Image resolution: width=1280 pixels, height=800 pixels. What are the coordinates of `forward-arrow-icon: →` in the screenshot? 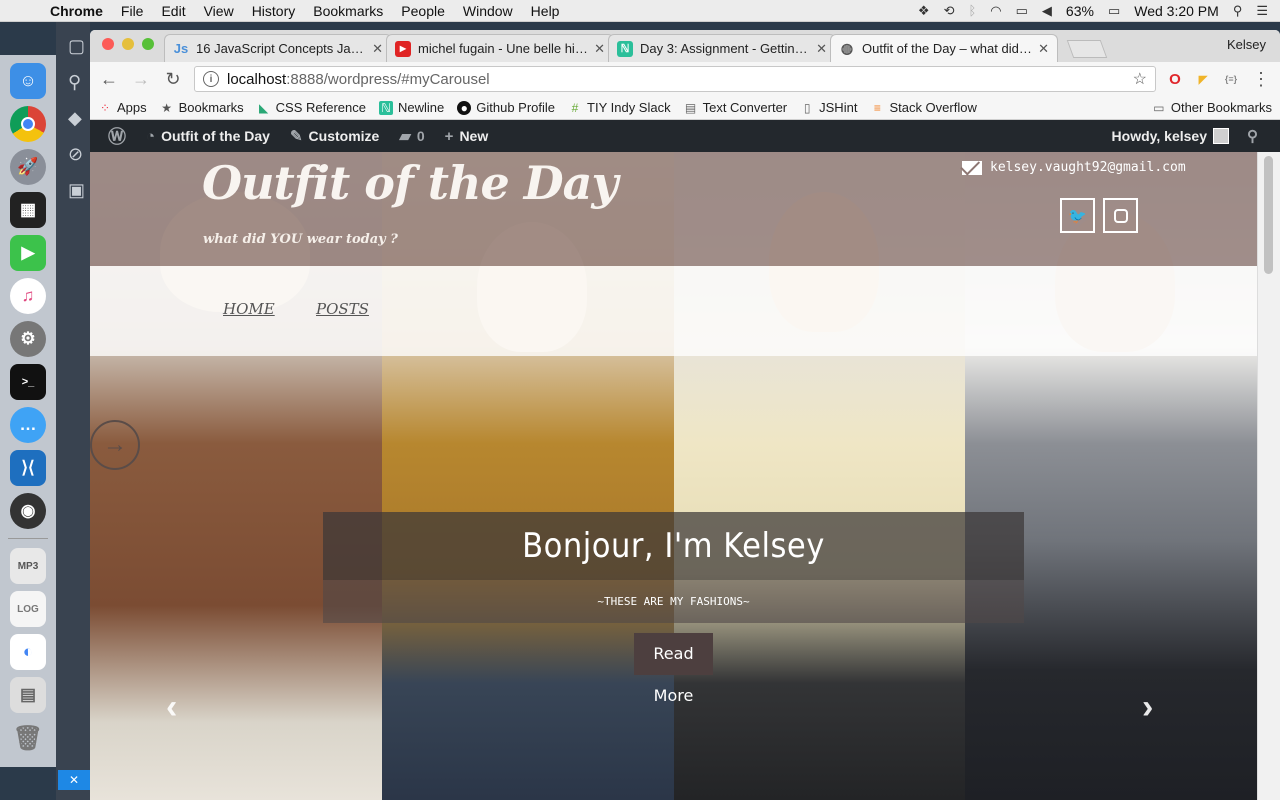 It's located at (141, 79).